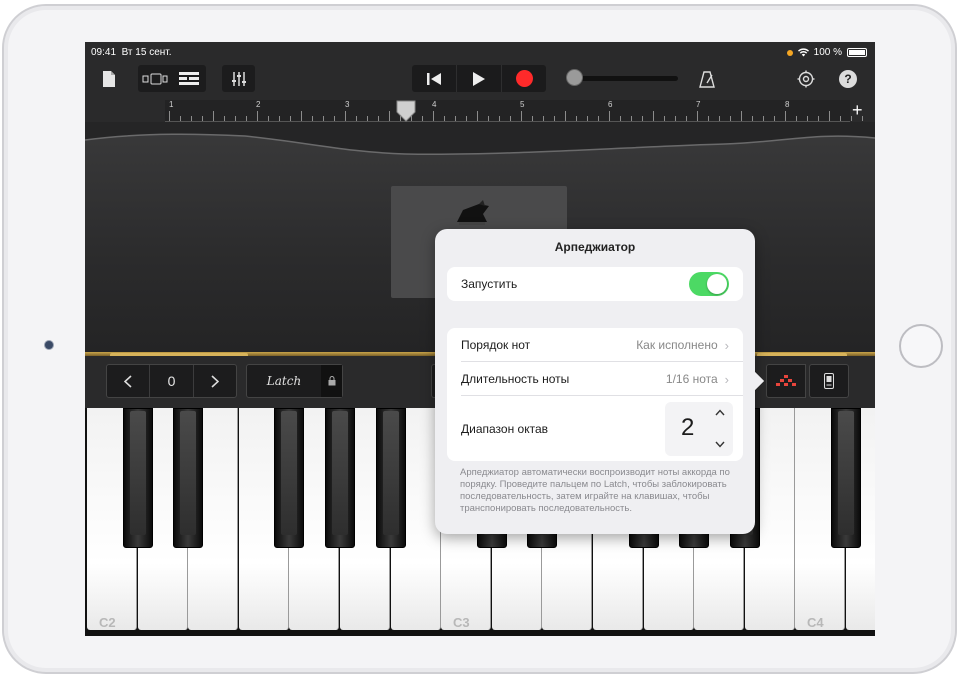 The image size is (960, 678). Describe the element at coordinates (104, 52) in the screenshot. I see `time-text: 09:41` at that location.